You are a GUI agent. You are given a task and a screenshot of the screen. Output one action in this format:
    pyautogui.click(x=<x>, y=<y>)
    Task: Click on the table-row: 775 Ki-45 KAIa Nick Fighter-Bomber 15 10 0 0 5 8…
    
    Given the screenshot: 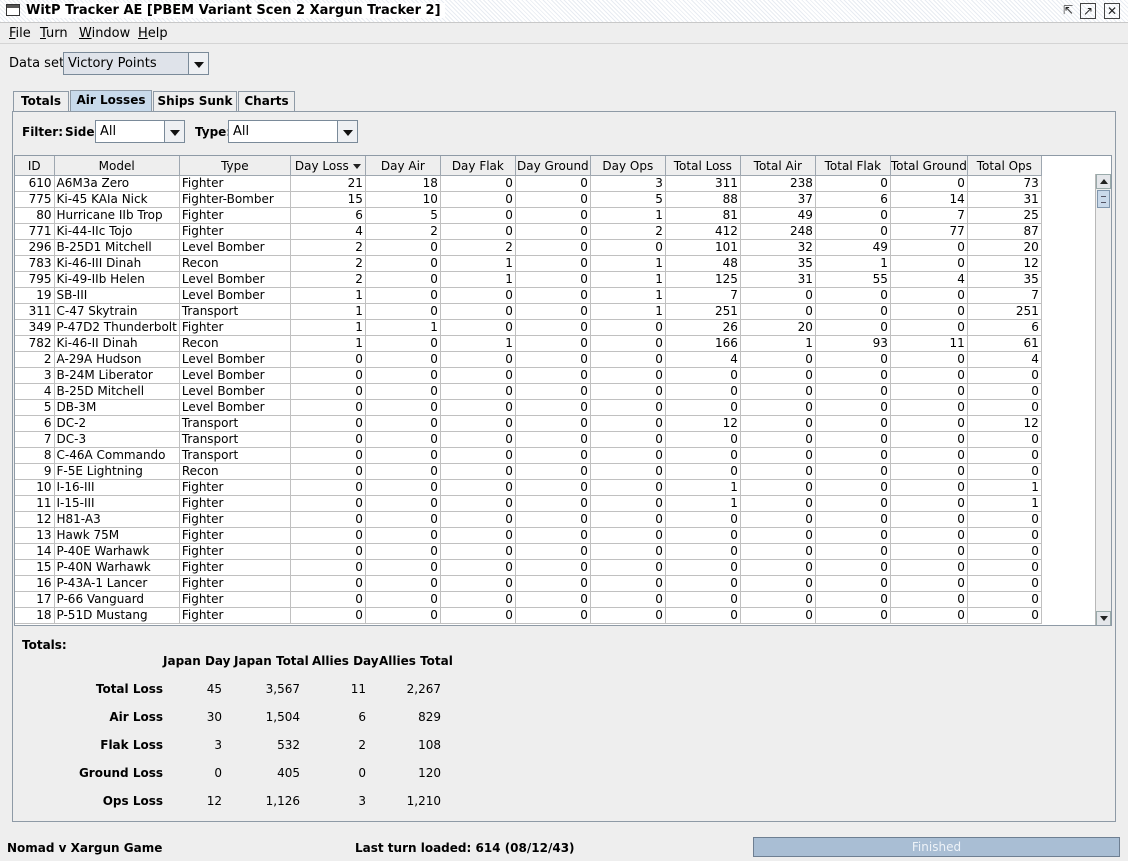 What is the action you would take?
    pyautogui.click(x=528, y=199)
    